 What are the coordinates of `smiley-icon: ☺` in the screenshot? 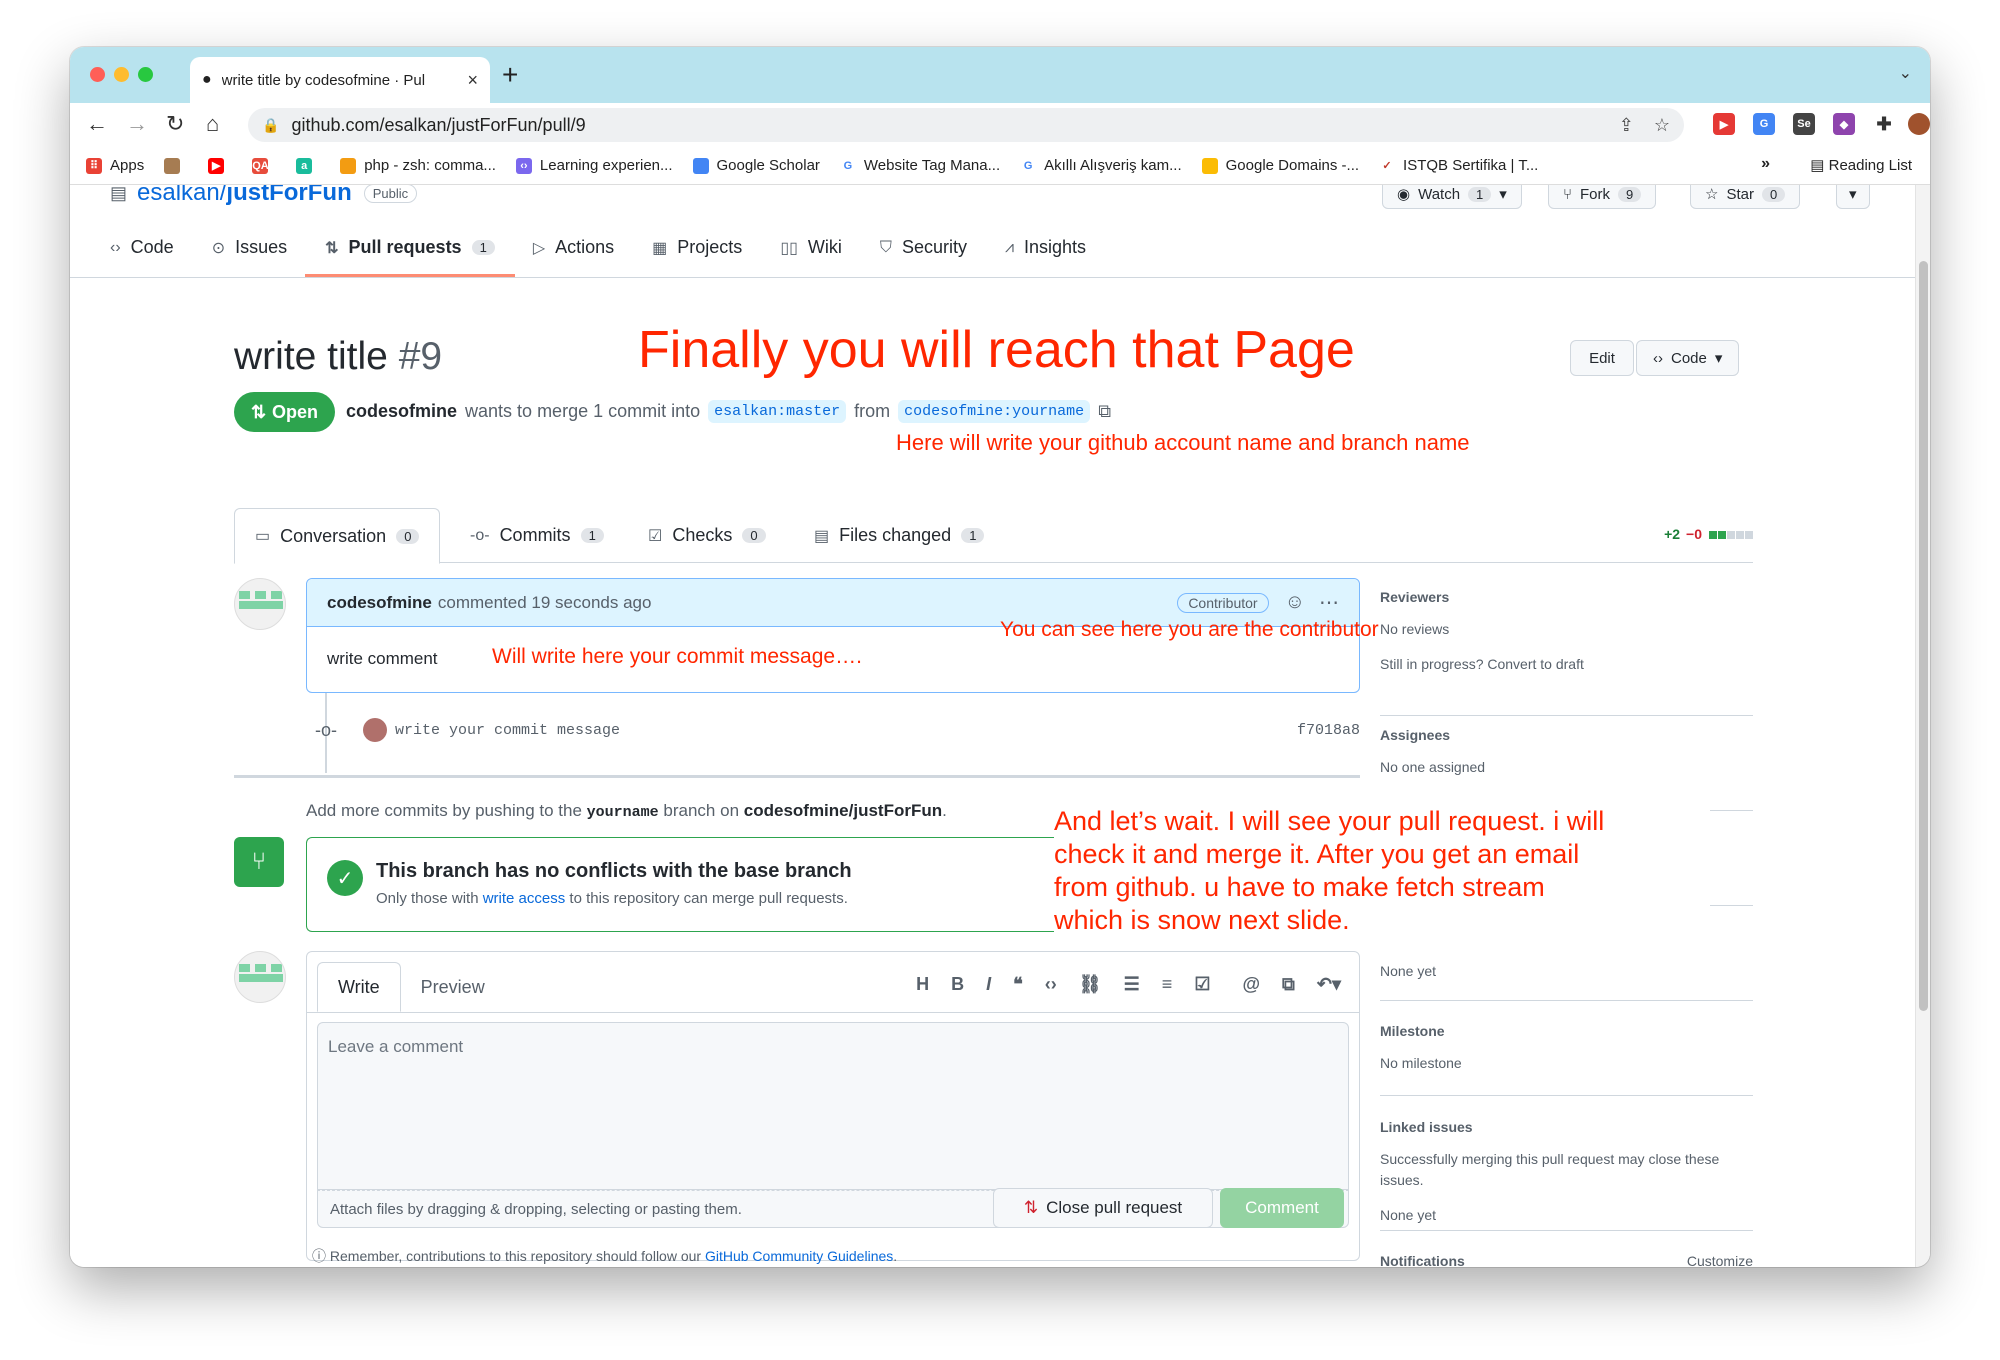 It's located at (1295, 602).